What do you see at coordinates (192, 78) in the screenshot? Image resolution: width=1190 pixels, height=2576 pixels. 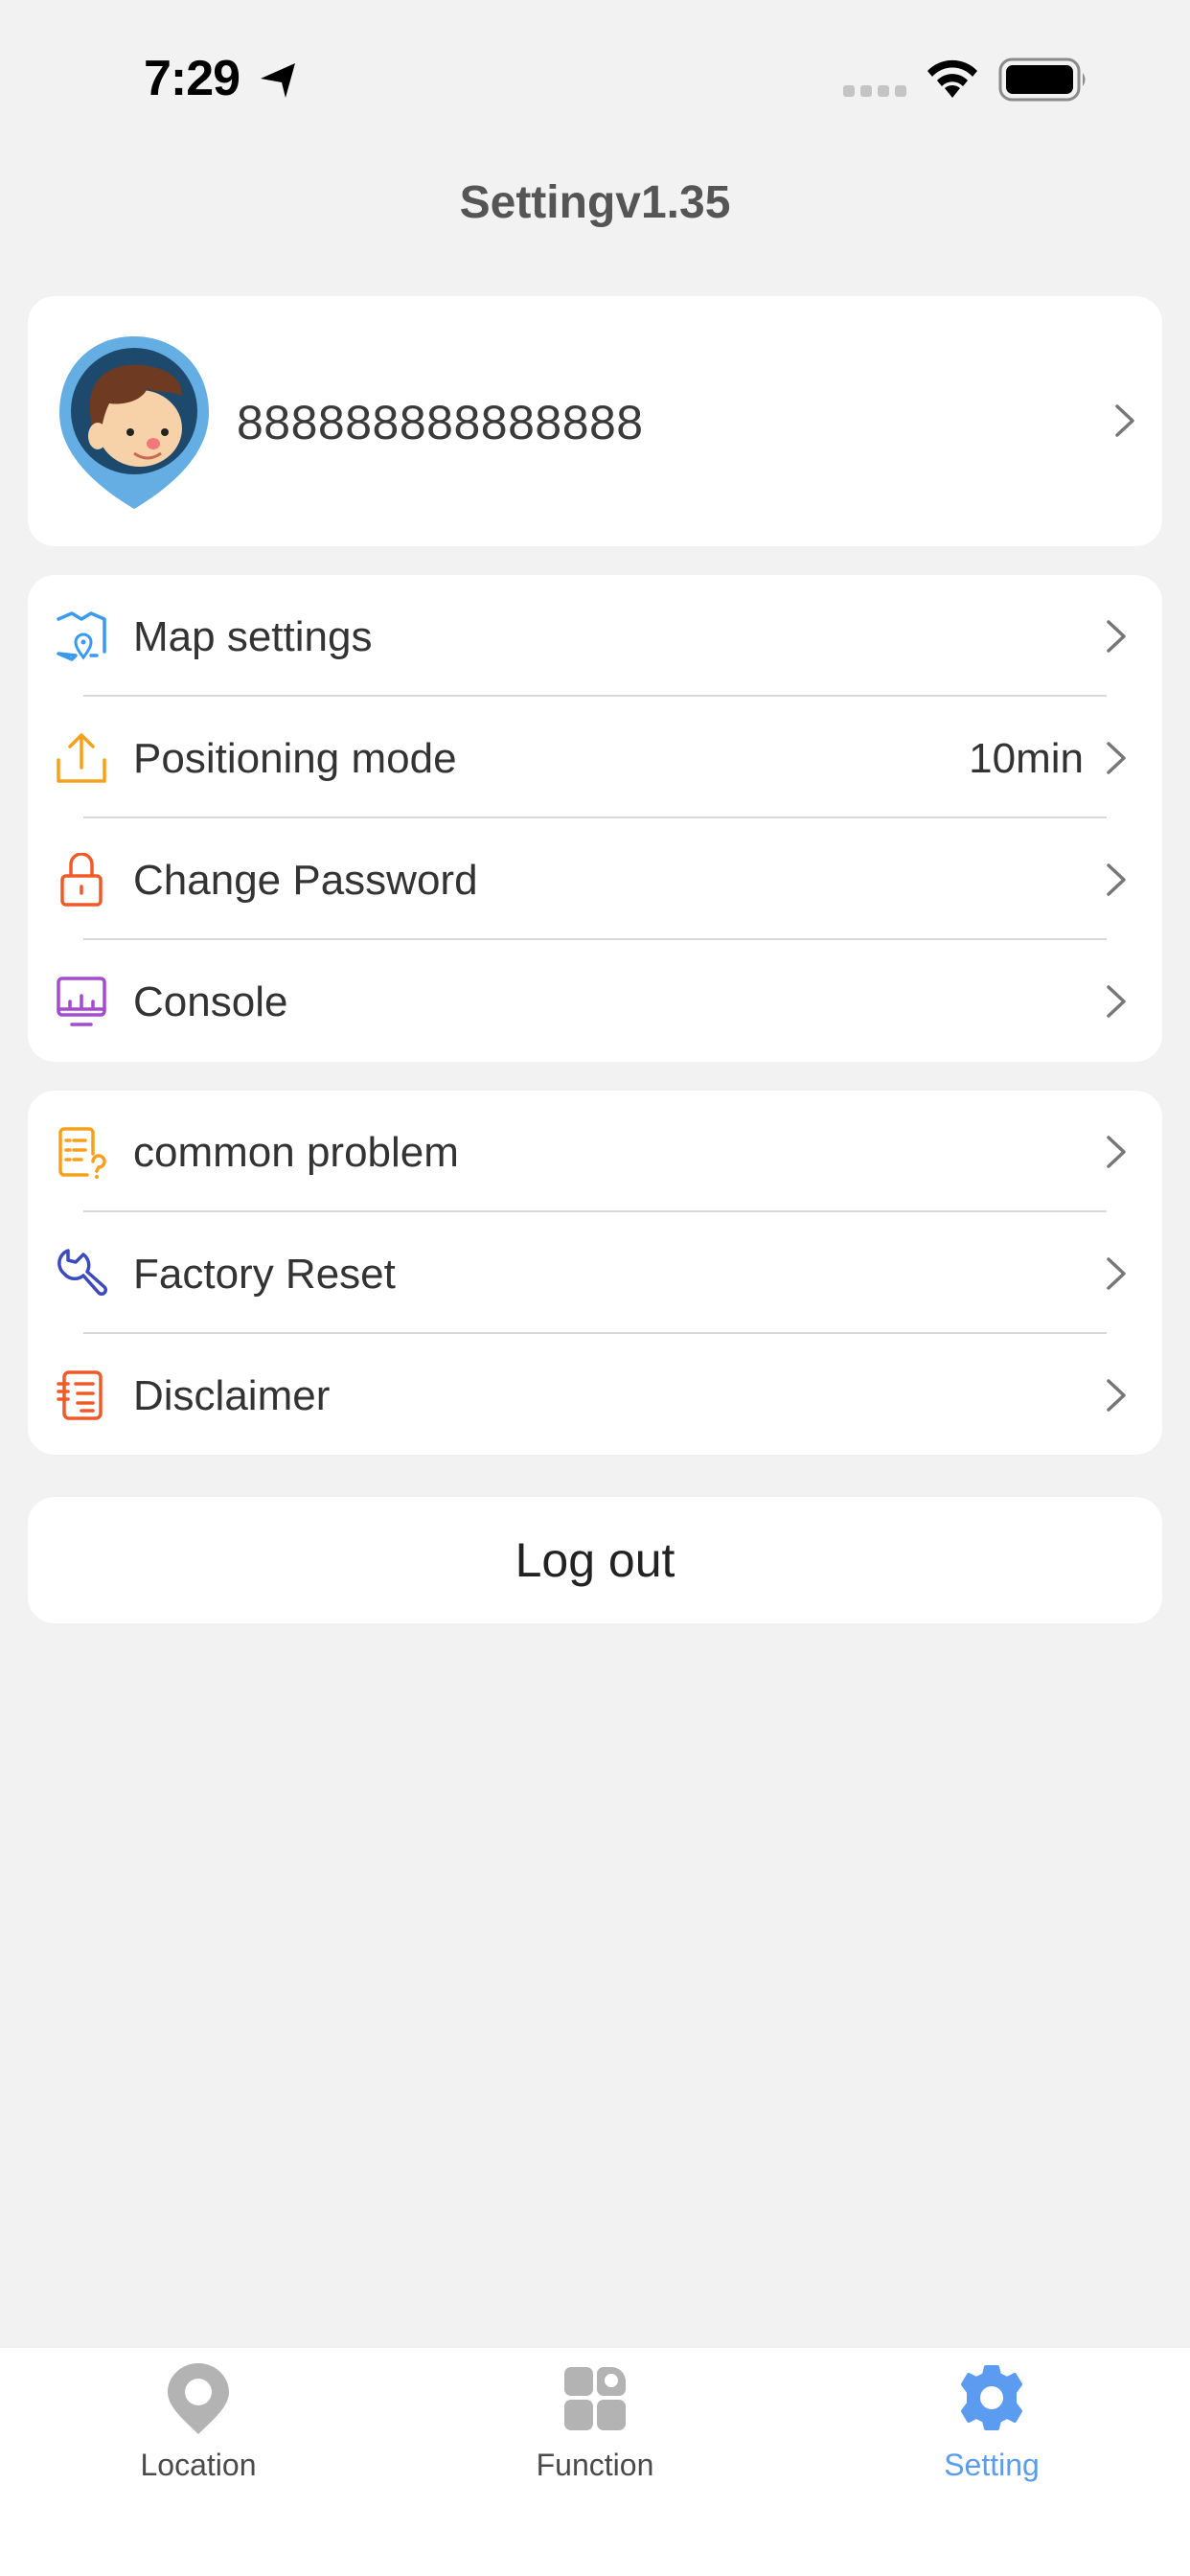 I see `status-time: 7:29` at bounding box center [192, 78].